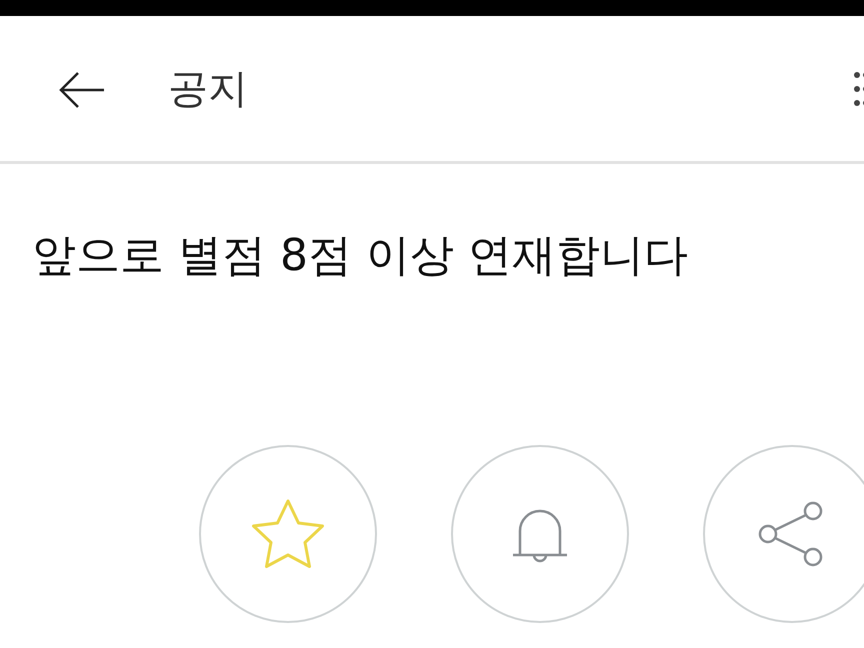 Image resolution: width=864 pixels, height=648 pixels. I want to click on notice-text: 앞으로 별점 8점 이상 연재합니다, so click(360, 256).